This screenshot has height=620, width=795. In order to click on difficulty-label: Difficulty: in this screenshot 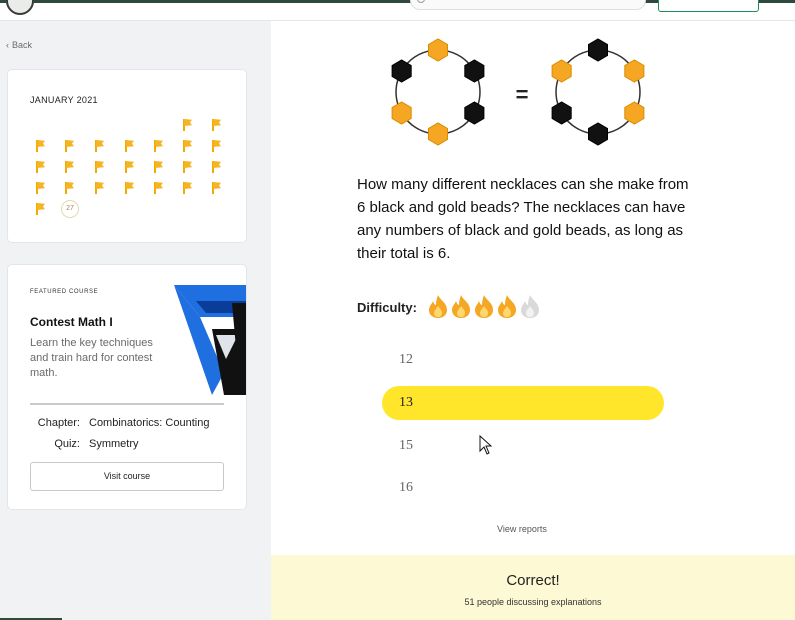, I will do `click(387, 307)`.